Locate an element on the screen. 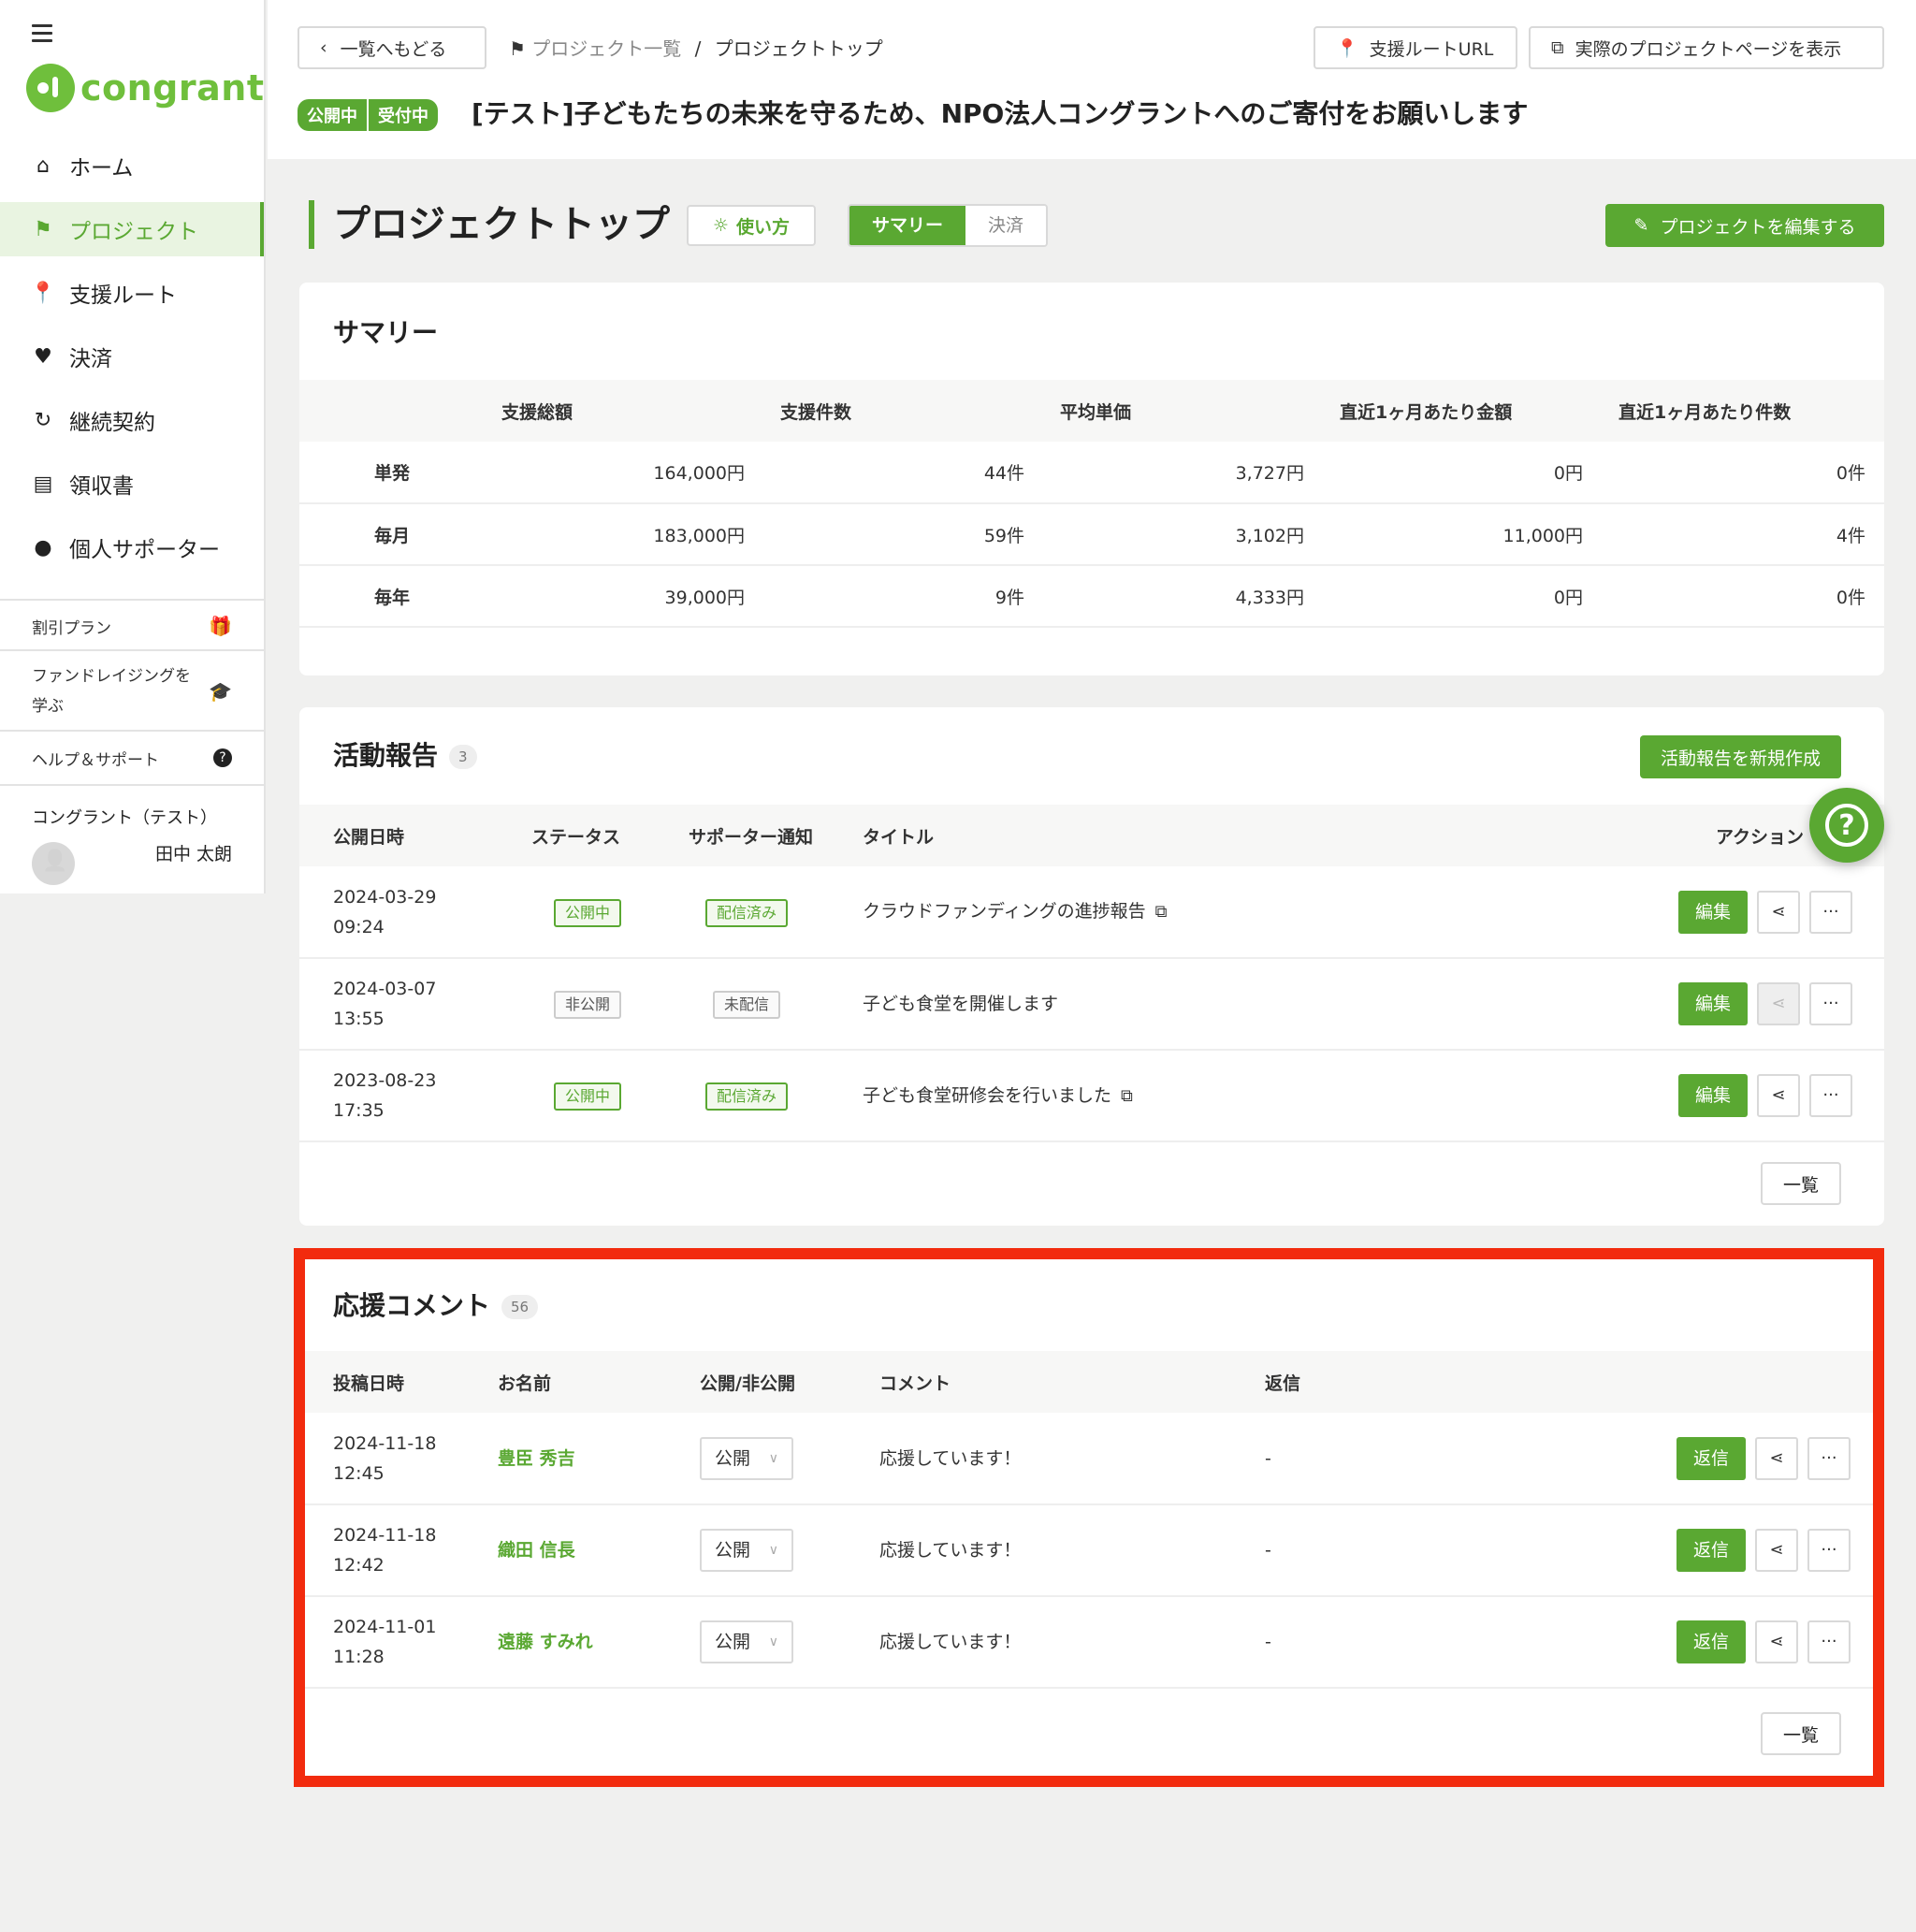 This screenshot has width=1916, height=1932. report-title-cell: クラウドファンディングの進捗報告 ⧉ is located at coordinates (1225, 913).